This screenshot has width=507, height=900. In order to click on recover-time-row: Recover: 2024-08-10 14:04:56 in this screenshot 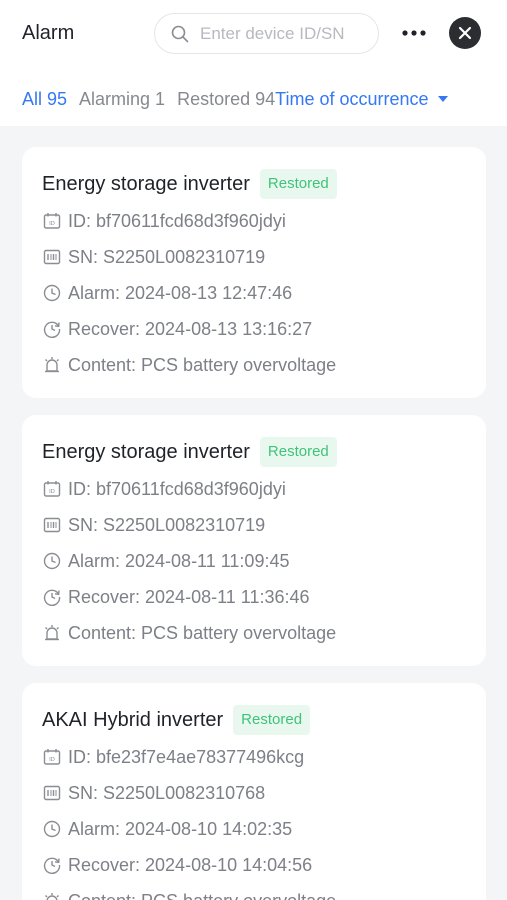, I will do `click(177, 865)`.